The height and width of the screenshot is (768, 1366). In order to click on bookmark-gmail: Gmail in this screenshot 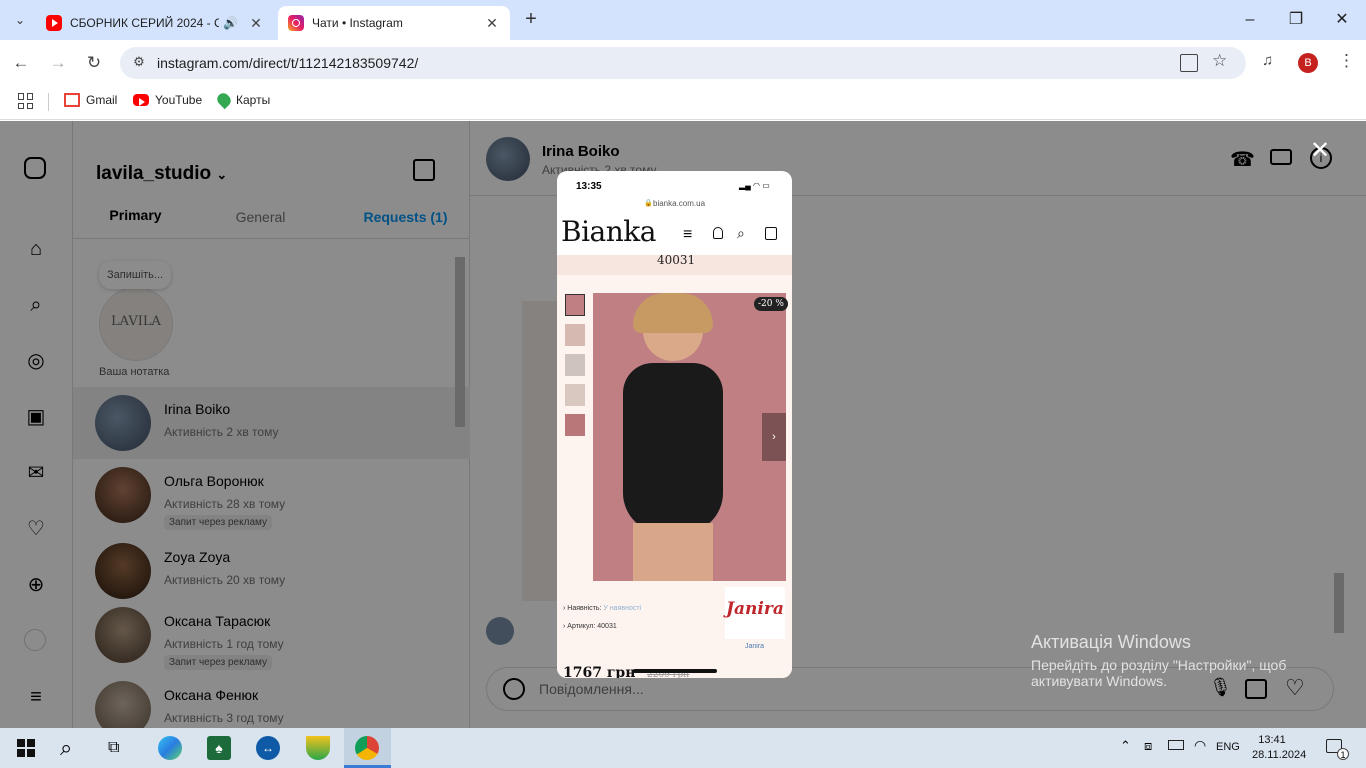, I will do `click(90, 100)`.